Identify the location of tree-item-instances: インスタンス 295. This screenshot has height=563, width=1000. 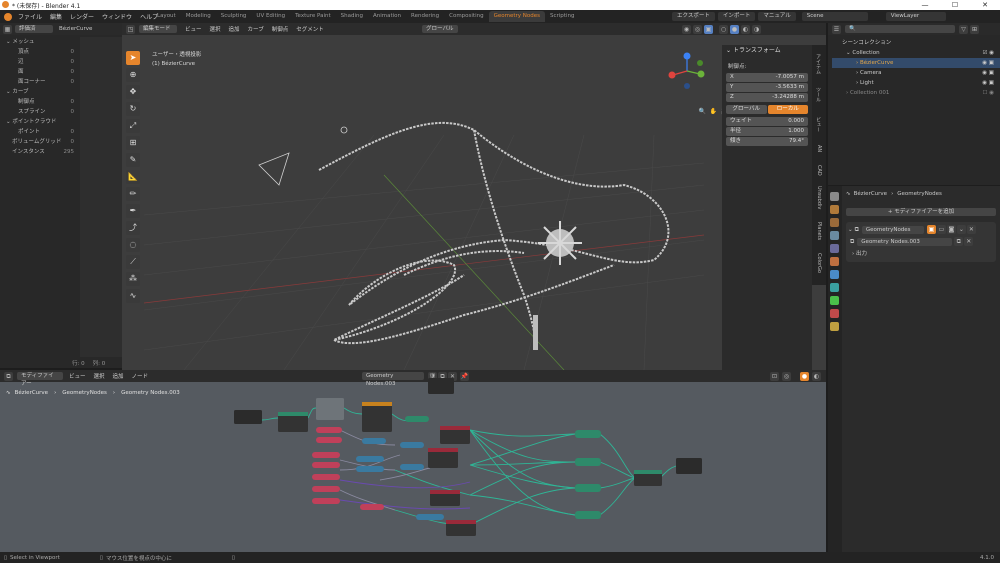
(40, 152).